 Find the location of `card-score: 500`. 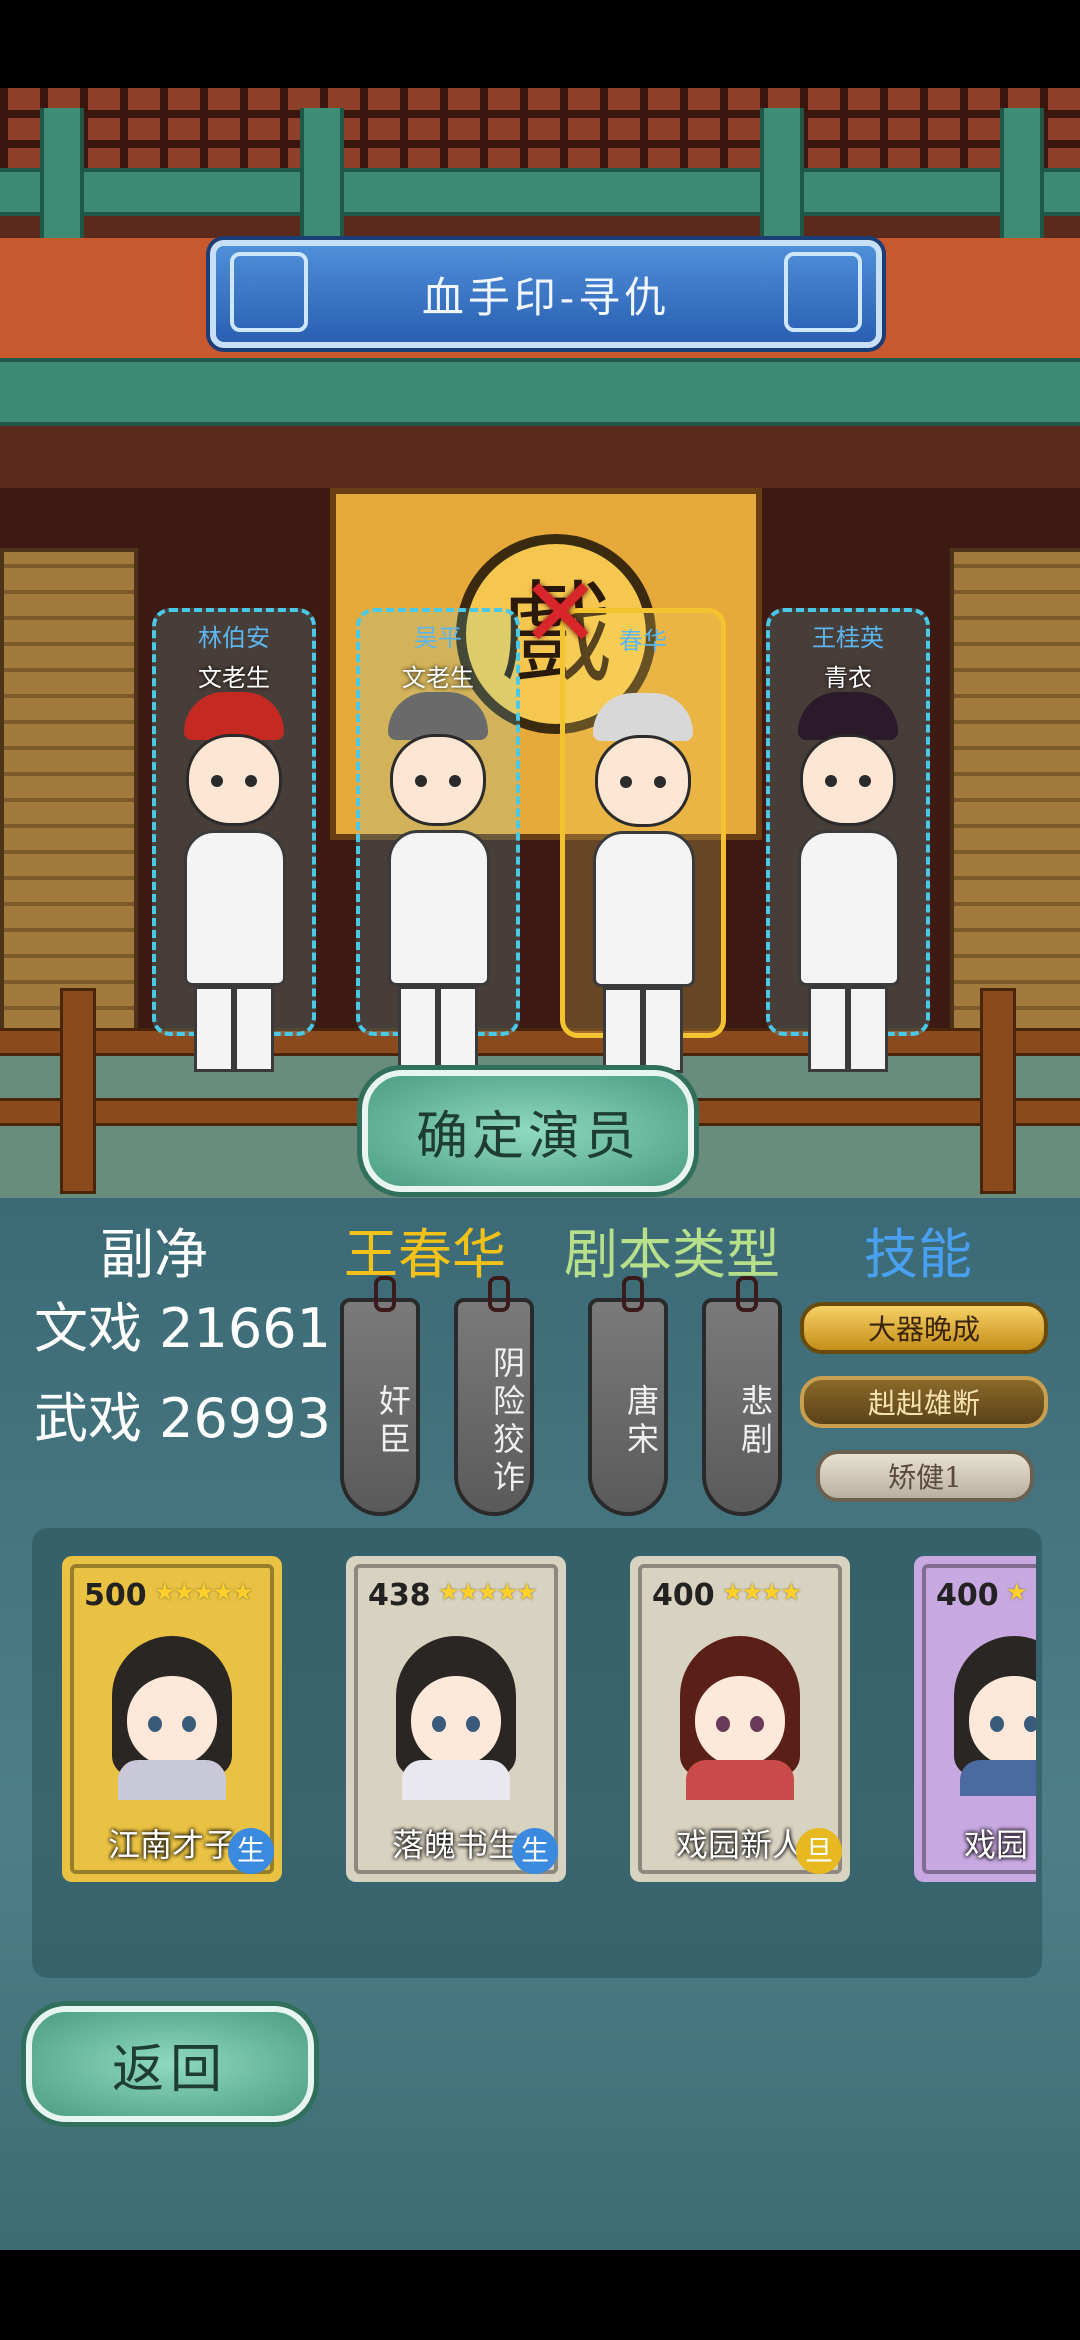

card-score: 500 is located at coordinates (115, 1595).